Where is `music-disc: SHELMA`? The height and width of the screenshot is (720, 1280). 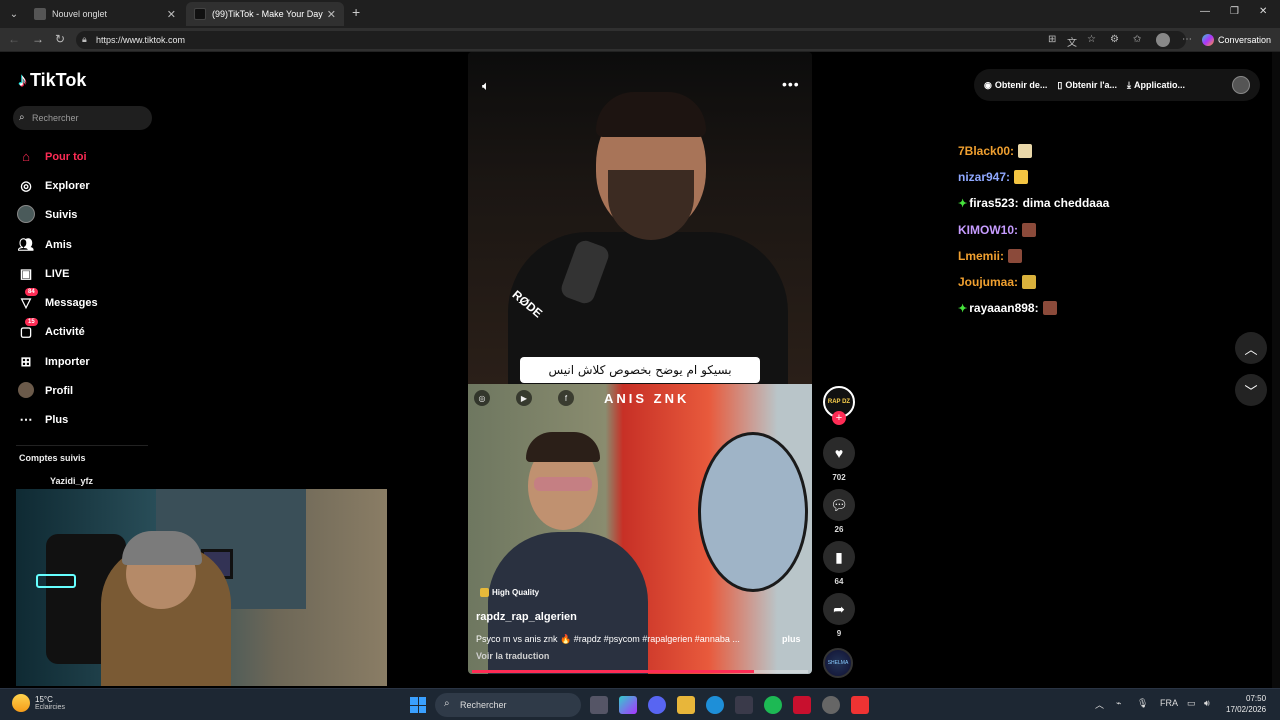 music-disc: SHELMA is located at coordinates (838, 663).